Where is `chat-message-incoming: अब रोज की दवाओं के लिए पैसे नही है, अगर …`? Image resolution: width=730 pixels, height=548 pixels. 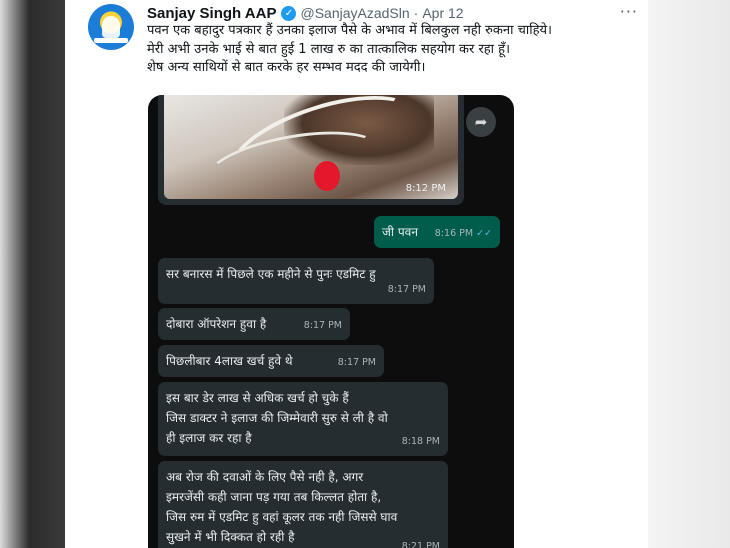 chat-message-incoming: अब रोज की दवाओं के लिए पैसे नही है, अगर … is located at coordinates (303, 504).